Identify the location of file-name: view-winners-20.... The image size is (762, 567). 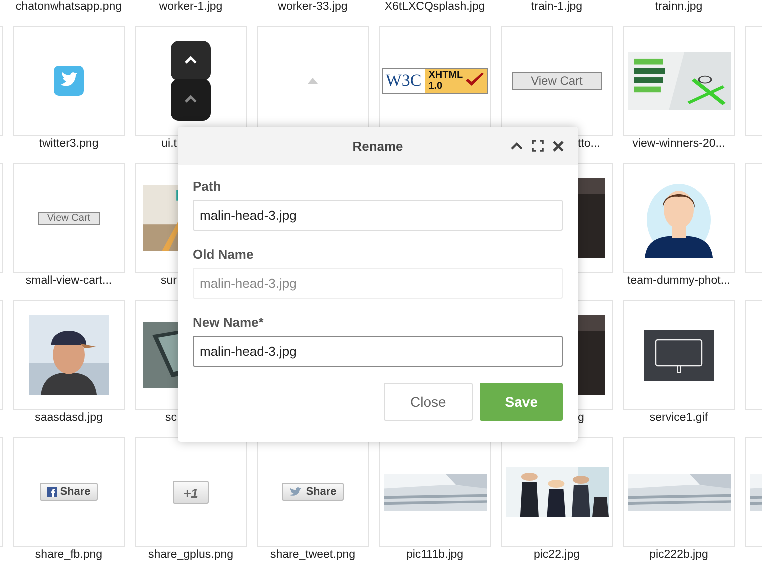
(679, 144).